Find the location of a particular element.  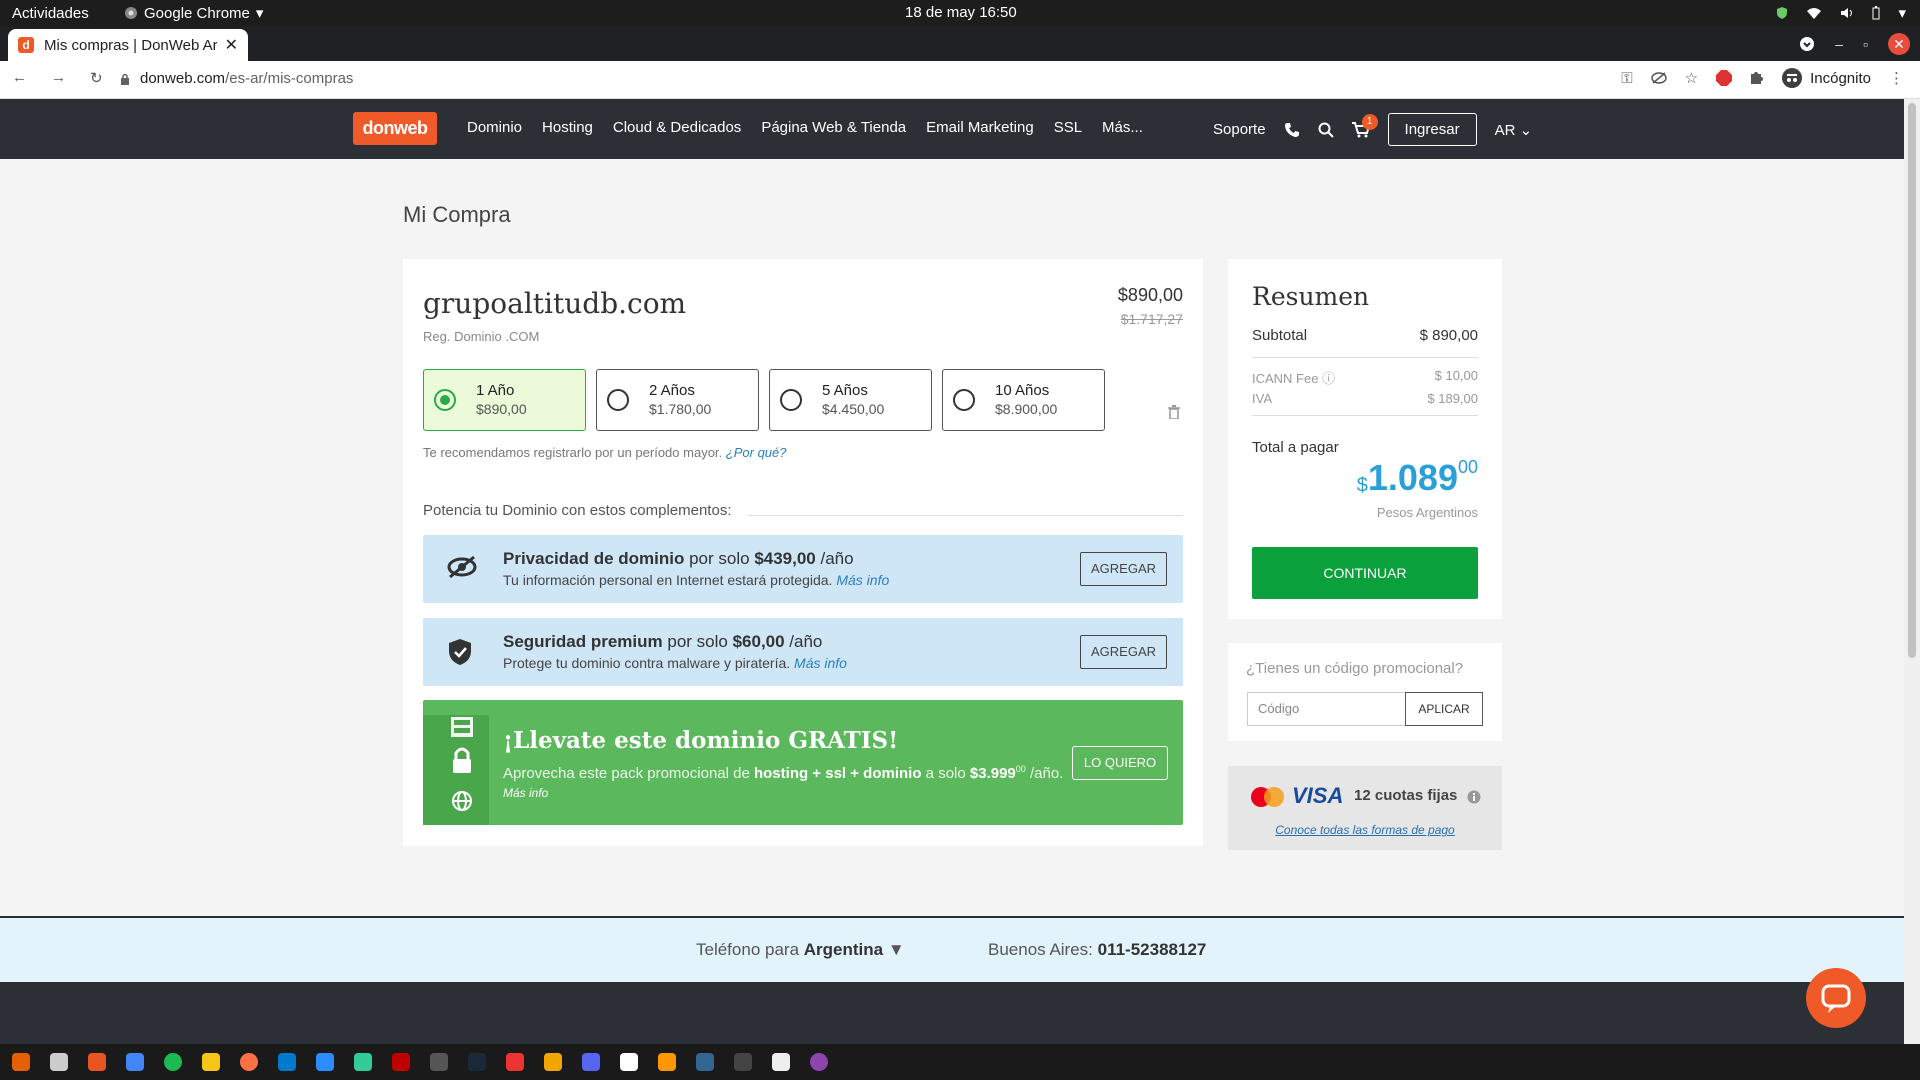

close-window-button: ✕ is located at coordinates (1899, 44).